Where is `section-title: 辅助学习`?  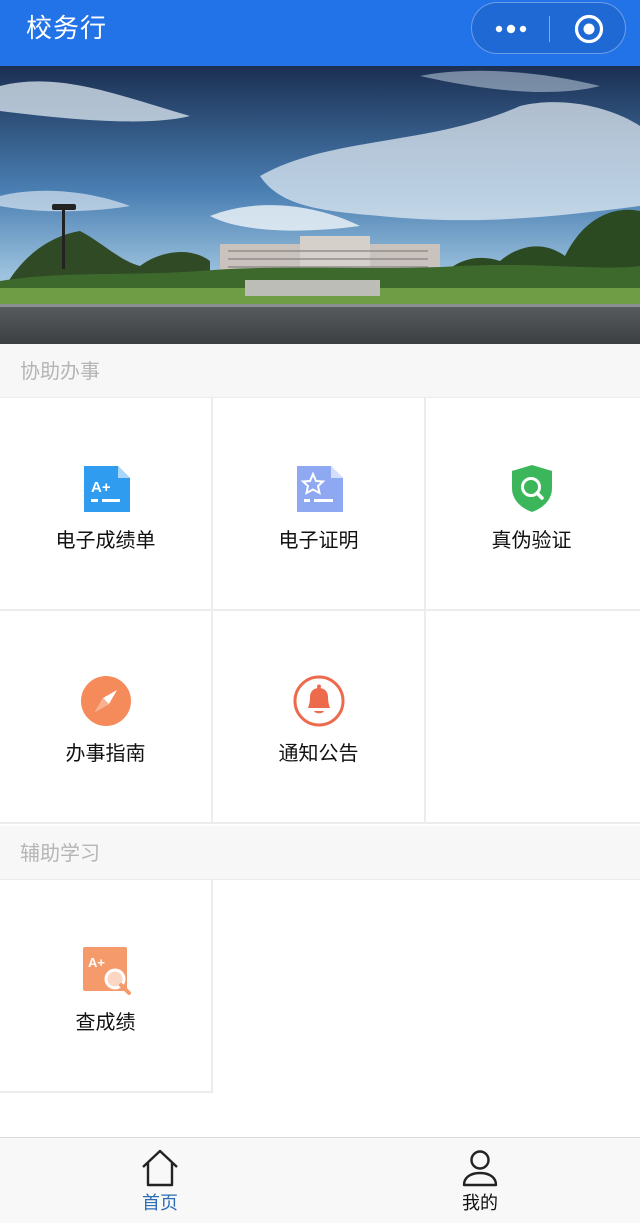
section-title: 辅助学习 is located at coordinates (60, 853).